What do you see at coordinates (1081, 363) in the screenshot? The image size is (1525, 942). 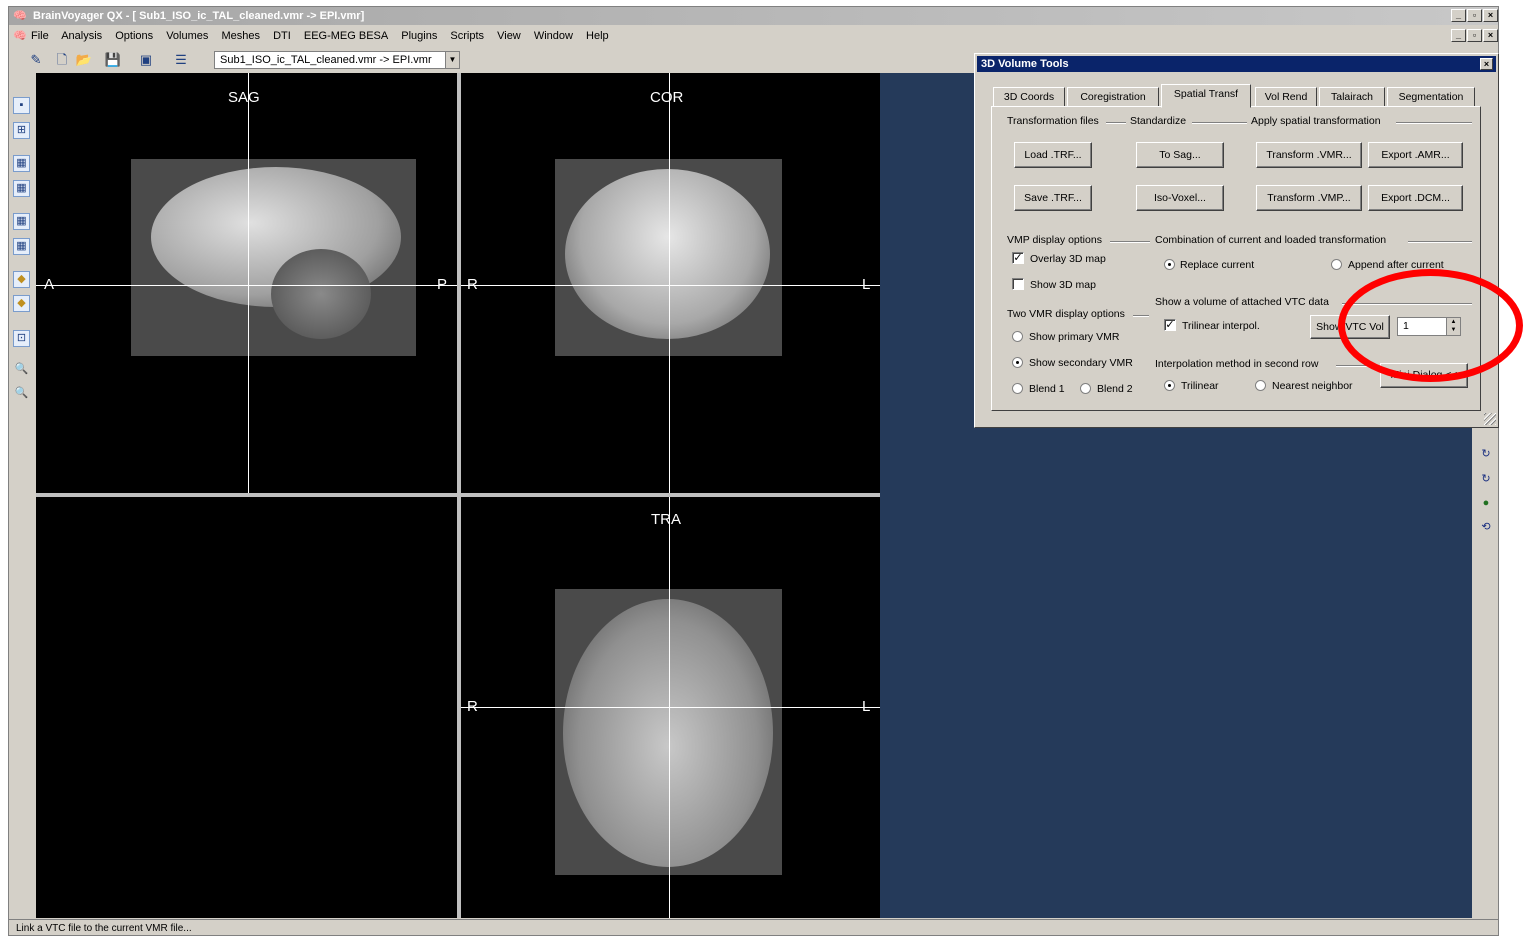 I see `show-secondary-label: Show secondary VMR` at bounding box center [1081, 363].